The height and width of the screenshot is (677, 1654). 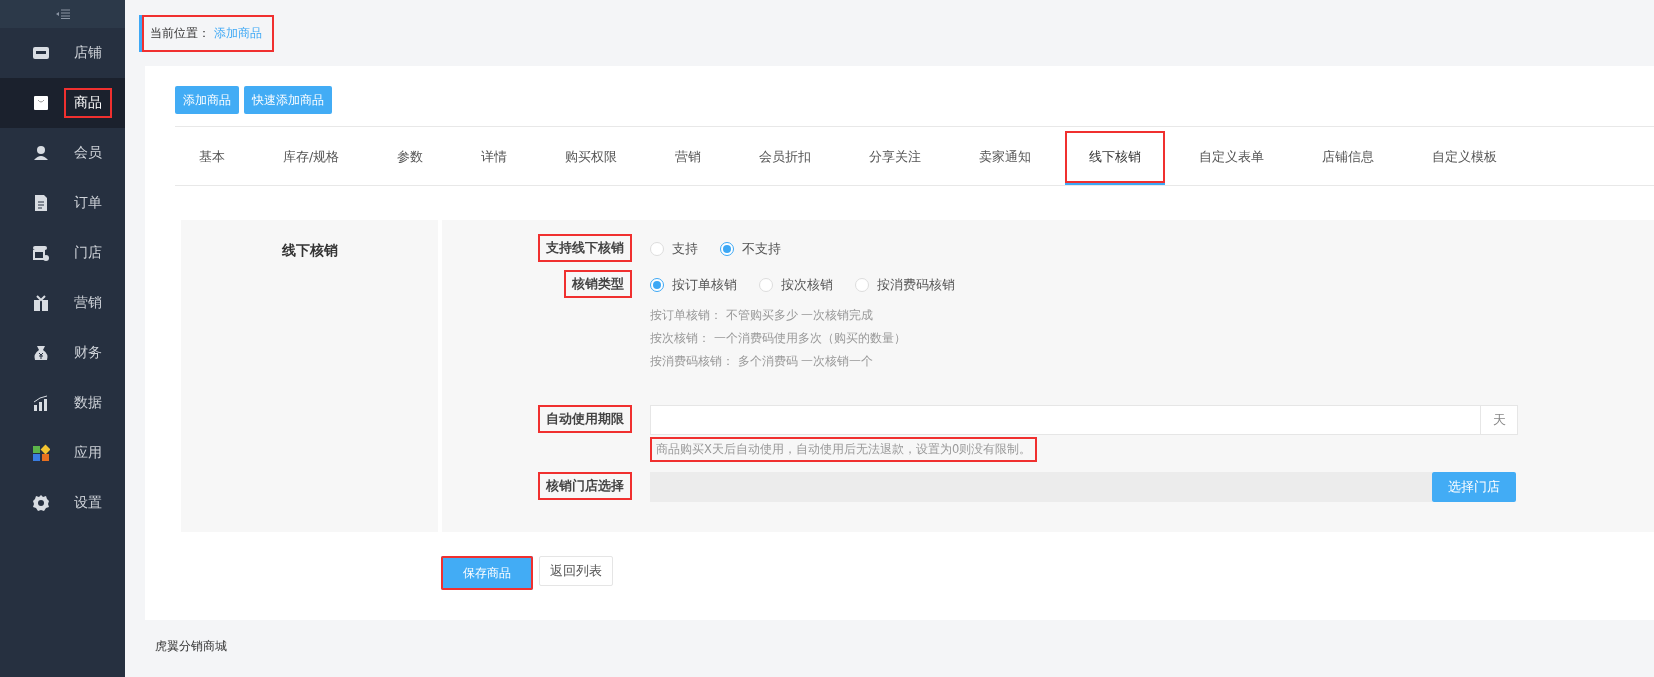 I want to click on sidebar-item: 会员, so click(x=62, y=153).